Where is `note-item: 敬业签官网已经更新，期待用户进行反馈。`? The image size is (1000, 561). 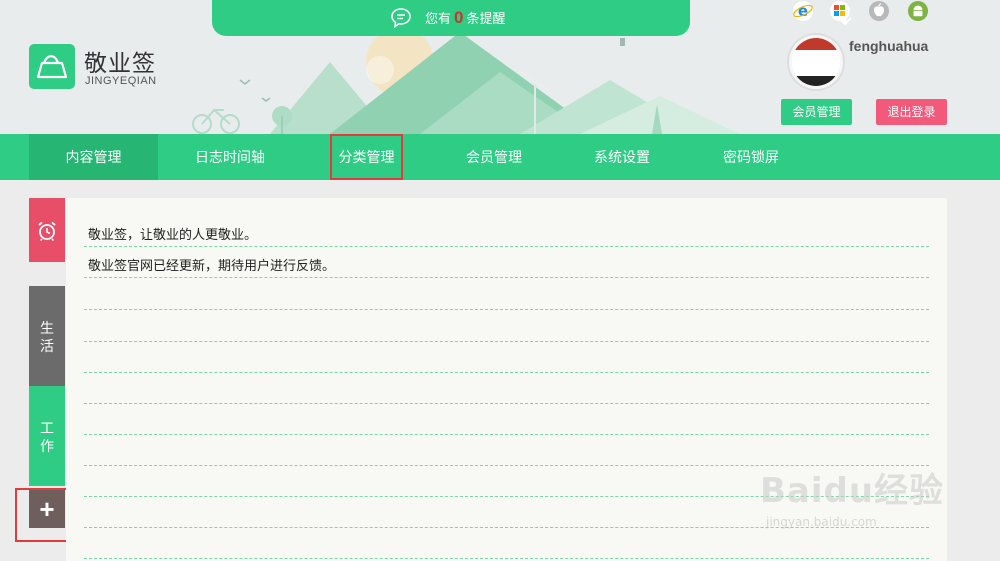 note-item: 敬业签官网已经更新，期待用户进行反馈。 is located at coordinates (211, 264).